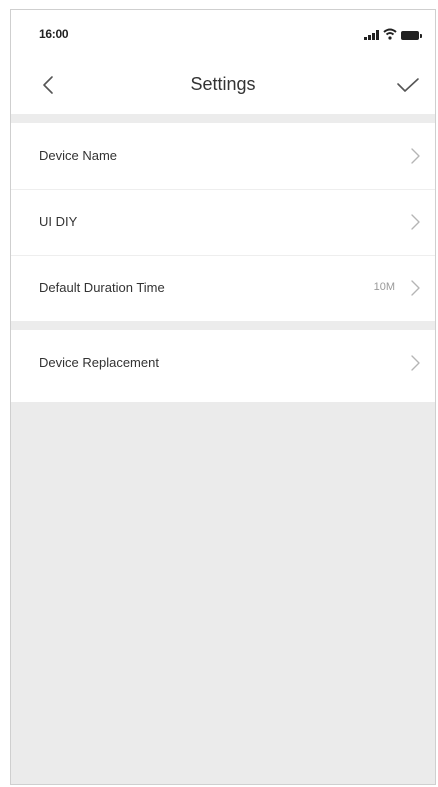 The image size is (438, 787). I want to click on battery-icon, so click(411, 35).